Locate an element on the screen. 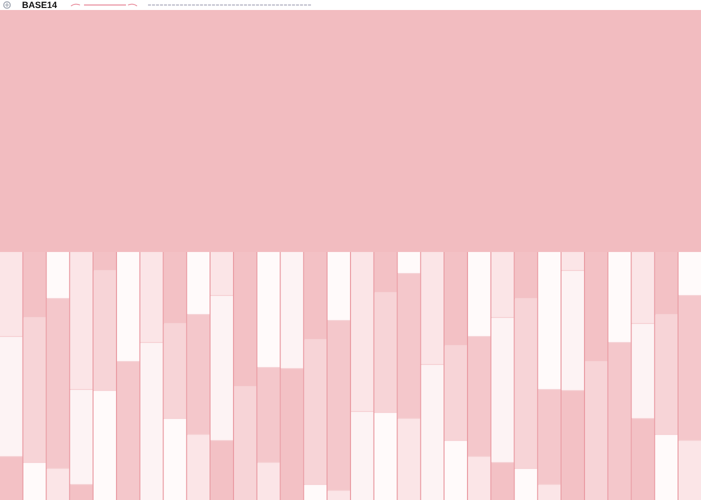  logo-drawing is located at coordinates (104, 5).